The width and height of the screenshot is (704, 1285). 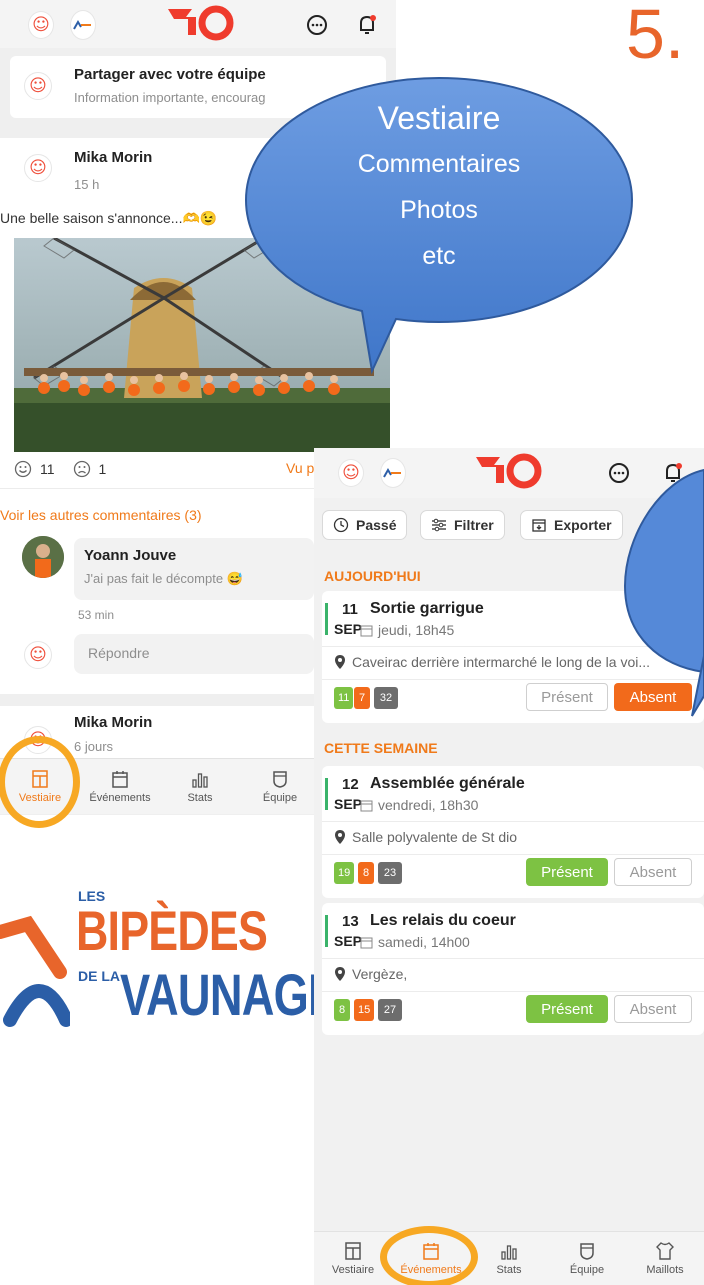 I want to click on happy-face-icon, so click(x=23, y=469).